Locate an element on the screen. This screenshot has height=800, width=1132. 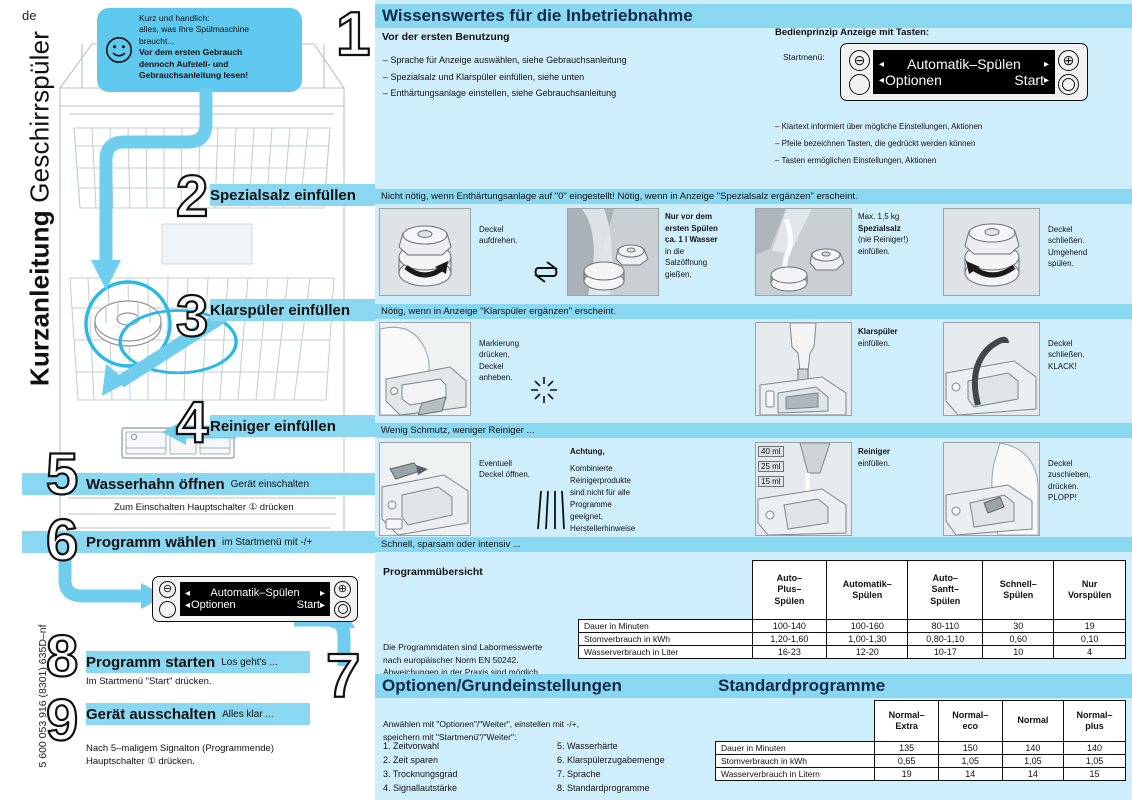
option-item-5: 5. Wasserhärte is located at coordinates (587, 746).